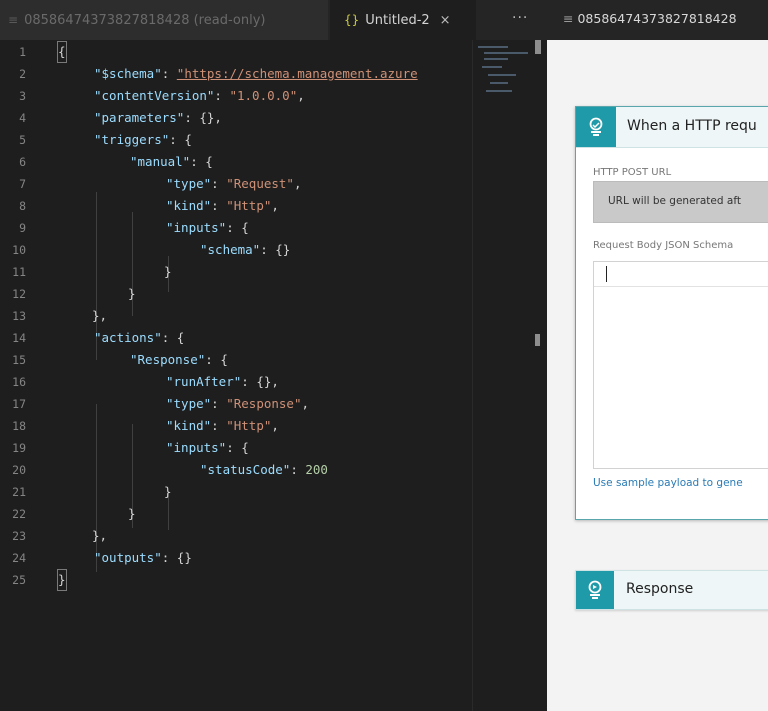 The image size is (768, 711). What do you see at coordinates (668, 483) in the screenshot?
I see `use-sample-payload-link: Use sample payload to gene` at bounding box center [668, 483].